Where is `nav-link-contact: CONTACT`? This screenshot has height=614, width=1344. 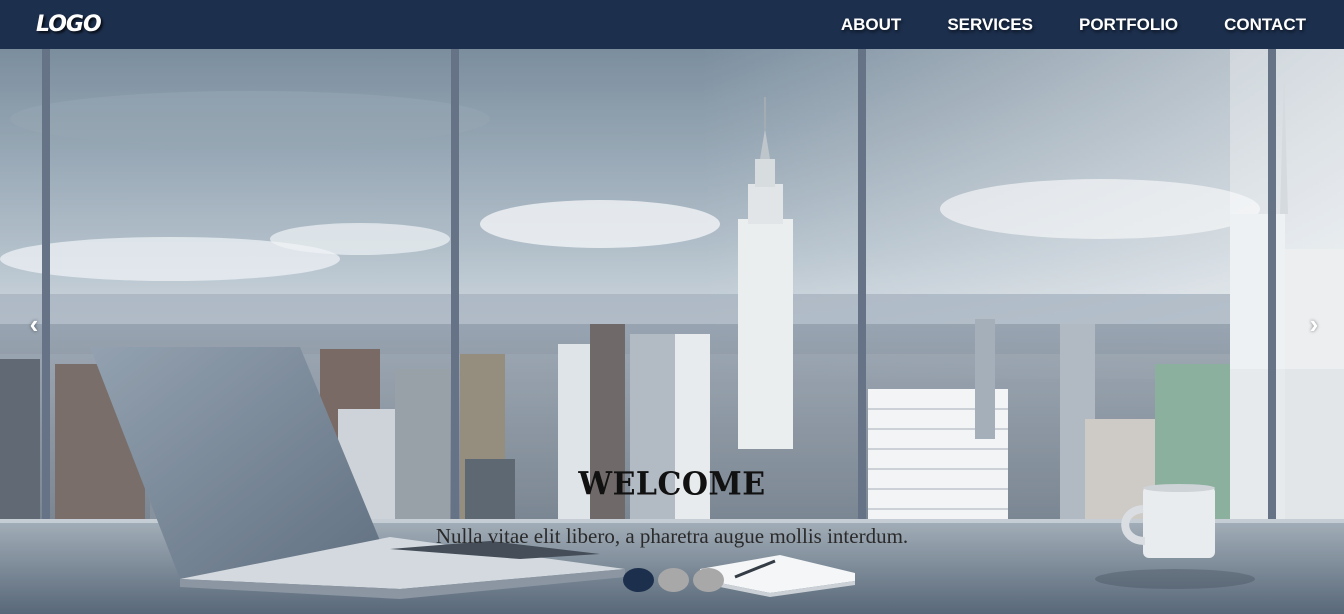 nav-link-contact: CONTACT is located at coordinates (1265, 25).